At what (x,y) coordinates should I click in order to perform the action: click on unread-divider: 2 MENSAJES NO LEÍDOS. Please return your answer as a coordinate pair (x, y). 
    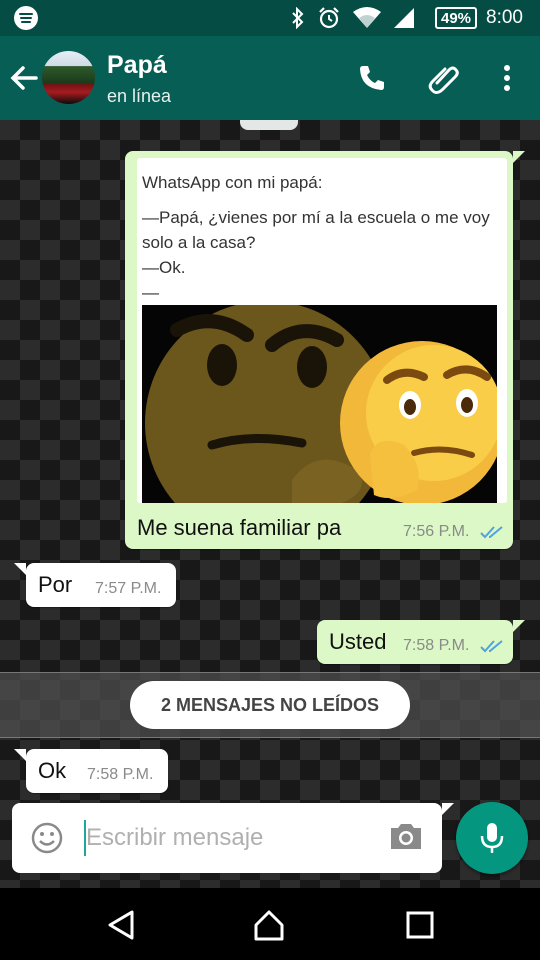
    Looking at the image, I should click on (270, 705).